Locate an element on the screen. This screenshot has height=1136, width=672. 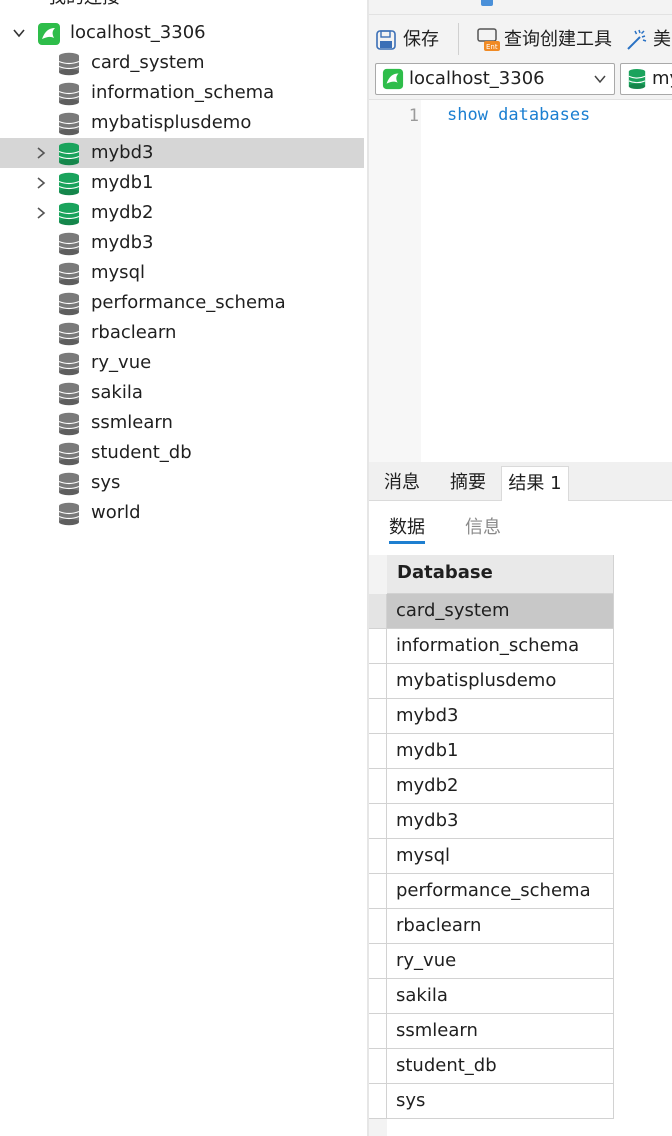
table-cell: ry_vue is located at coordinates (500, 961).